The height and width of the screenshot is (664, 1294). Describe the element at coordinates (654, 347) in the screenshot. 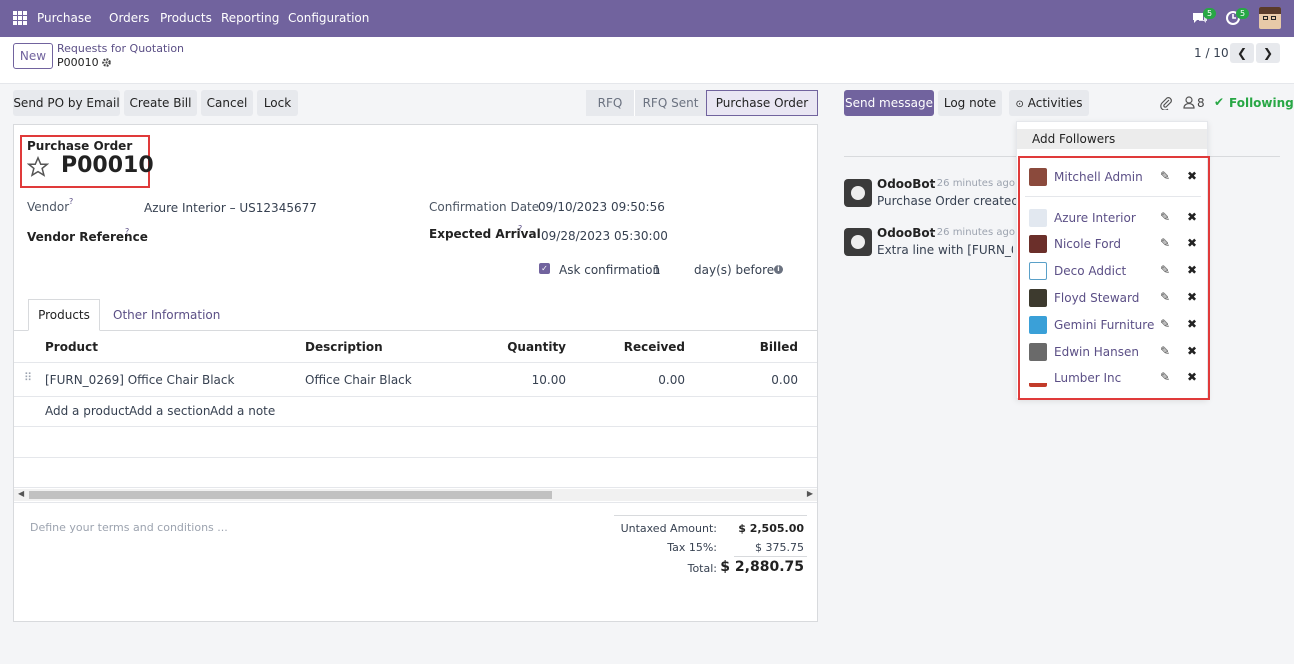

I see `col-received: Received` at that location.